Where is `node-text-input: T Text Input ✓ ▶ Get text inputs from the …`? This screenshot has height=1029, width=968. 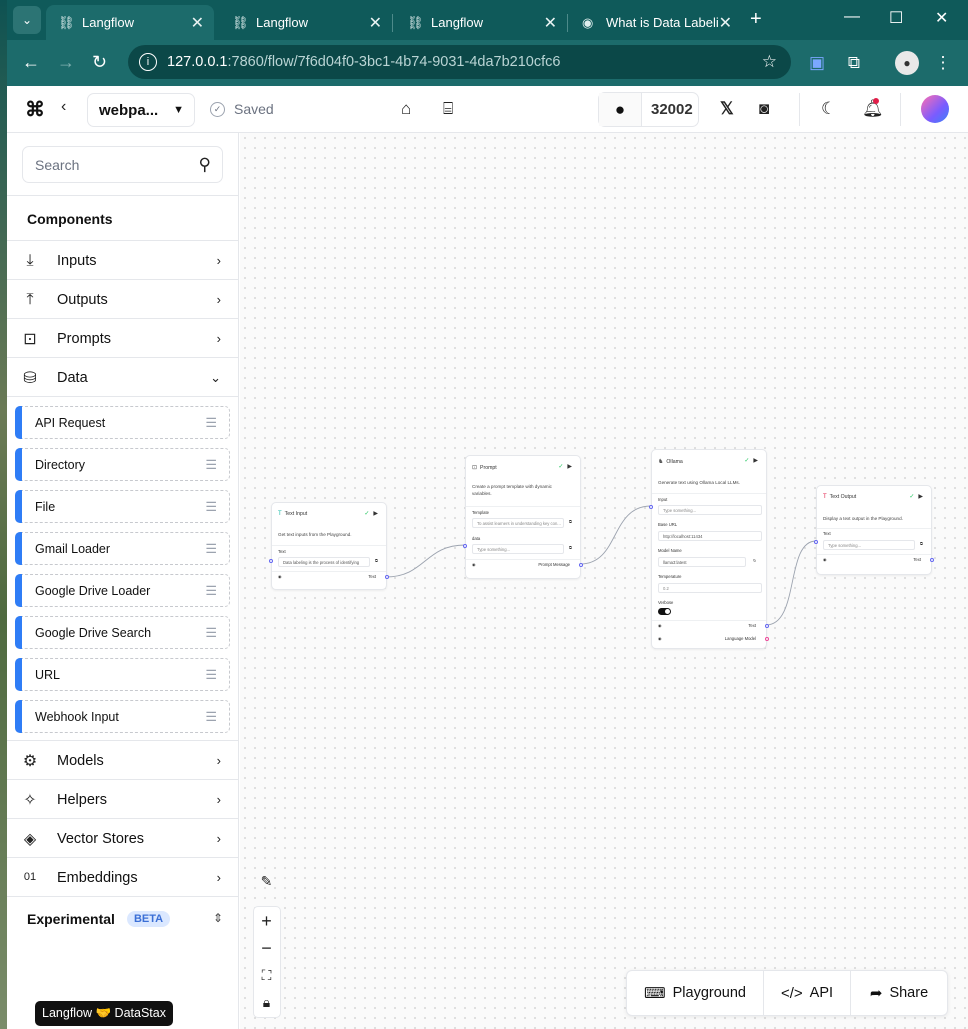 node-text-input: T Text Input ✓ ▶ Get text inputs from the … is located at coordinates (329, 546).